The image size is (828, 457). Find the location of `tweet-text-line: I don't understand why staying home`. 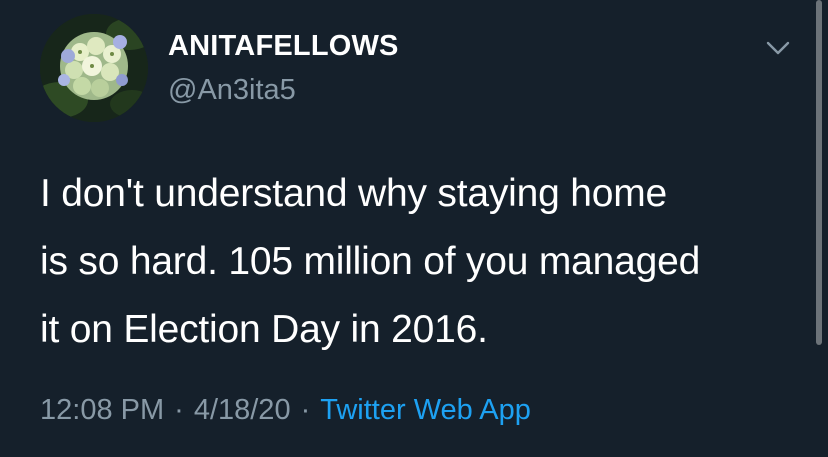

tweet-text-line: I don't understand why staying home is located at coordinates (353, 193).